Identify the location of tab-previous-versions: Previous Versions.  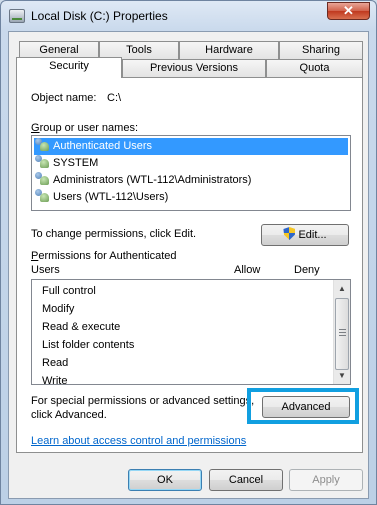
(194, 68).